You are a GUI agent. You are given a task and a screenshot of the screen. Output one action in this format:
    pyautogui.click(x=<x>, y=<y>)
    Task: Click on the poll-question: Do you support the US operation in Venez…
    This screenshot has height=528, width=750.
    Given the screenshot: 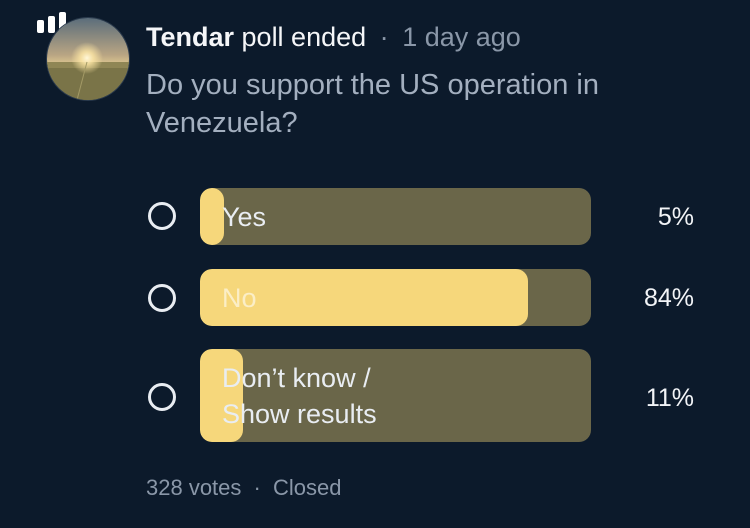 What is the action you would take?
    pyautogui.click(x=372, y=104)
    